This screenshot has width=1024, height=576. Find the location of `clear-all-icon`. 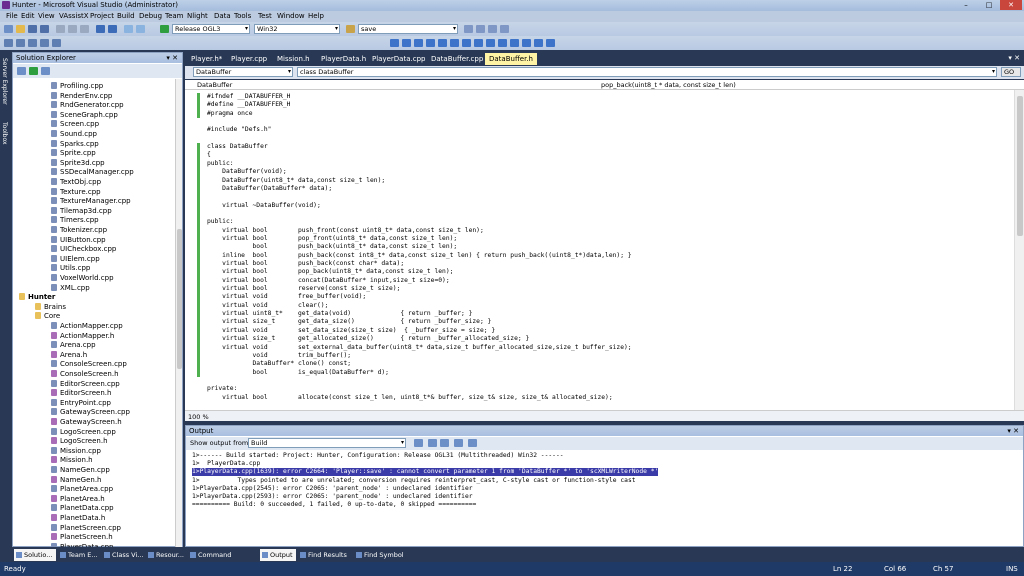

clear-all-icon is located at coordinates (458, 443).